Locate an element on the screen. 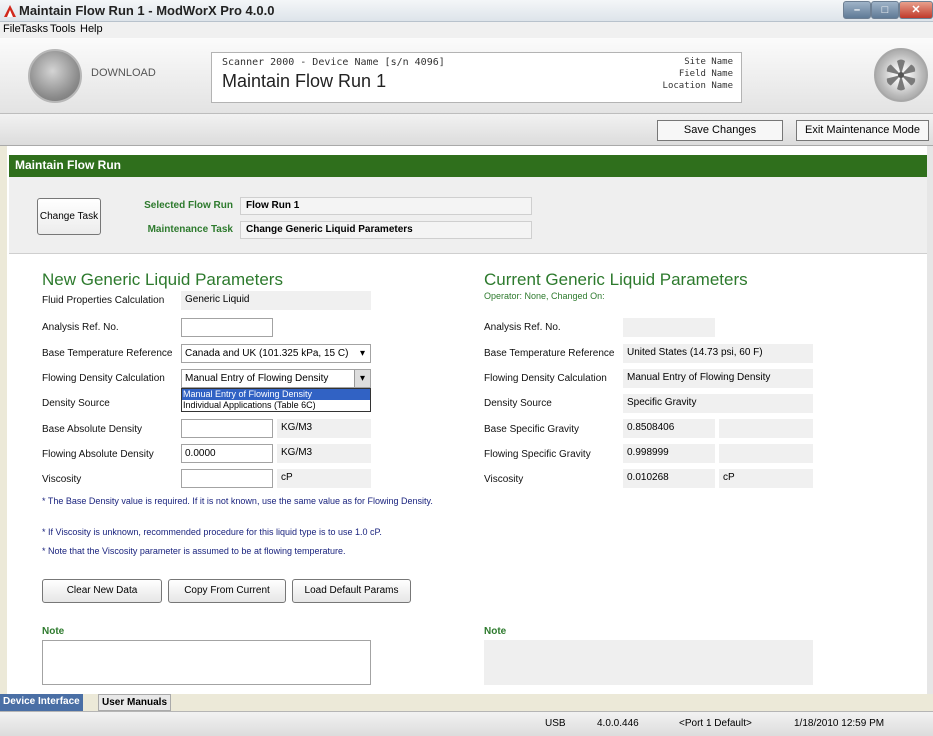 The height and width of the screenshot is (736, 933). device-name: Scanner 2000 - Device Name [s/n 4096] is located at coordinates (333, 62).